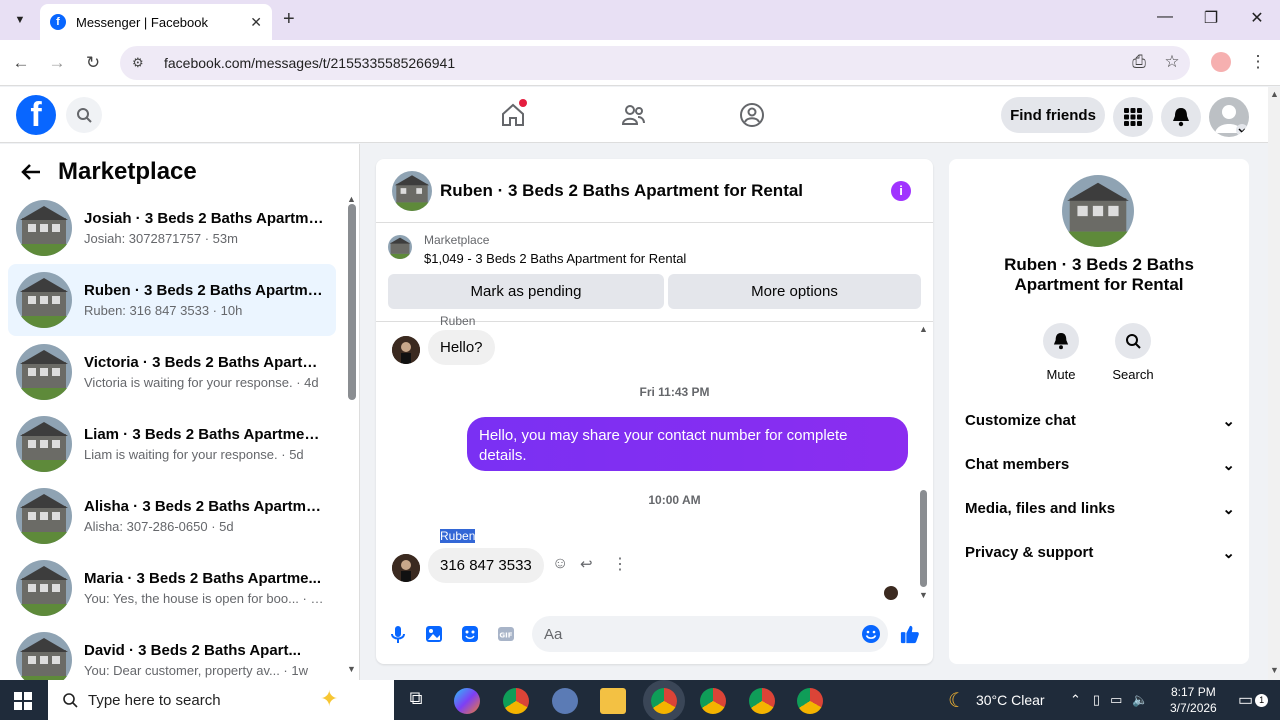 This screenshot has height=720, width=1280. I want to click on photo-icon, so click(434, 634).